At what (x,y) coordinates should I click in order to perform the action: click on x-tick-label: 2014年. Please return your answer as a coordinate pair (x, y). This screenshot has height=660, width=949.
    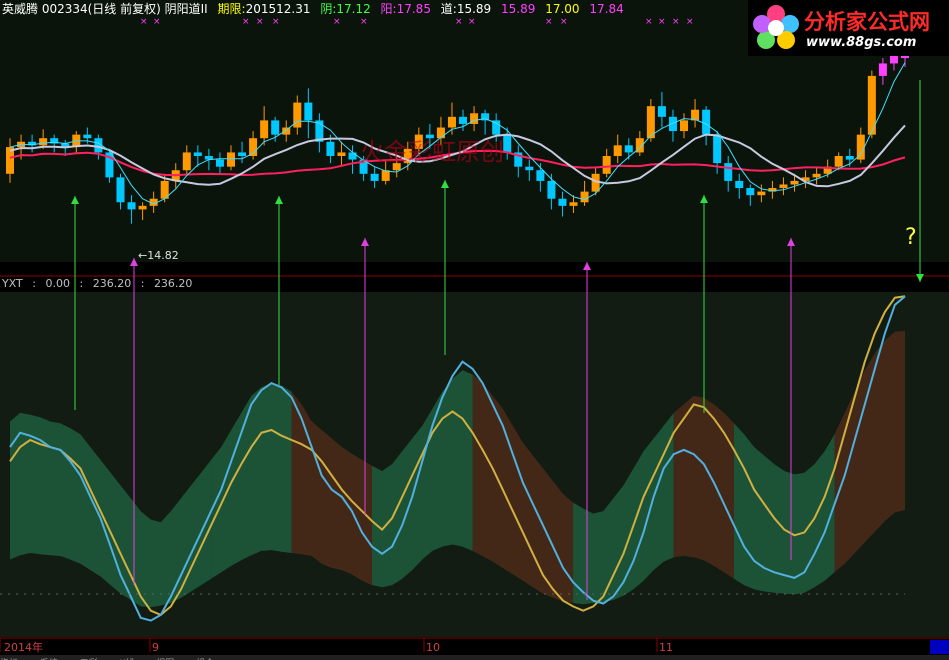
    Looking at the image, I should click on (23, 647).